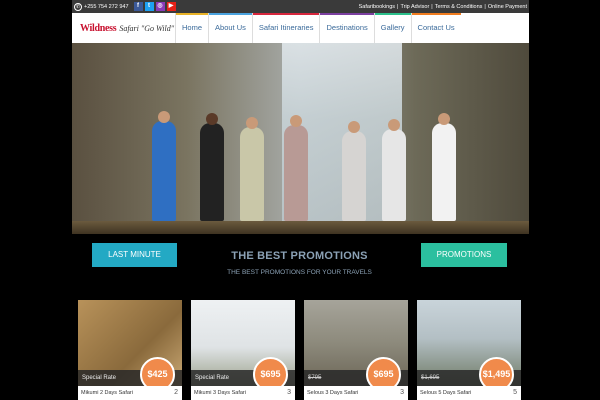 This screenshot has width=600, height=400. What do you see at coordinates (230, 28) in the screenshot?
I see `nav-about-us: About Us` at bounding box center [230, 28].